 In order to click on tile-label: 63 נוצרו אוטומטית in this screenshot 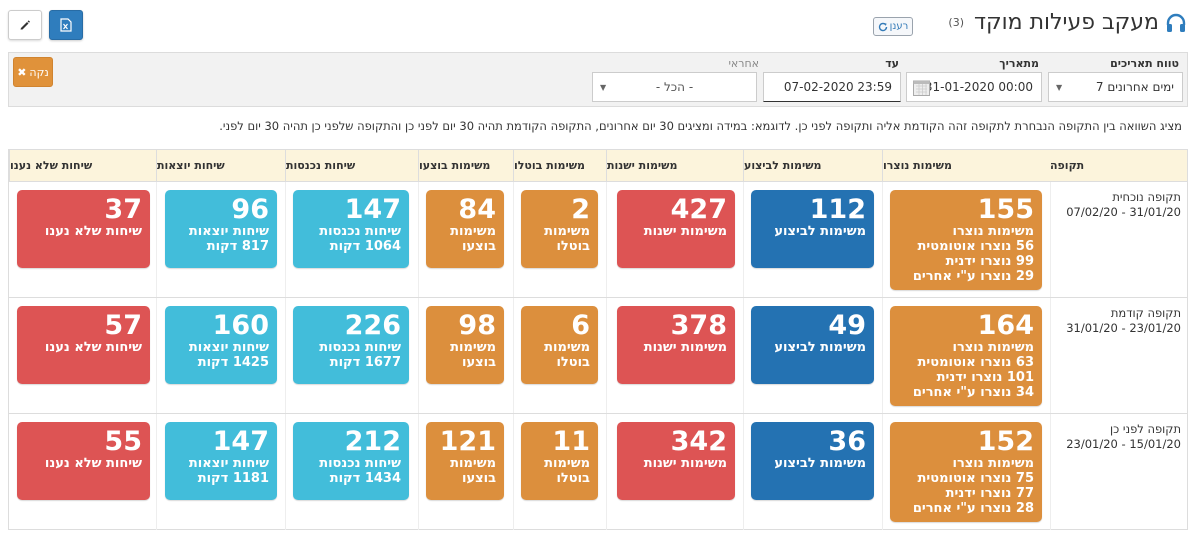, I will do `click(975, 362)`.